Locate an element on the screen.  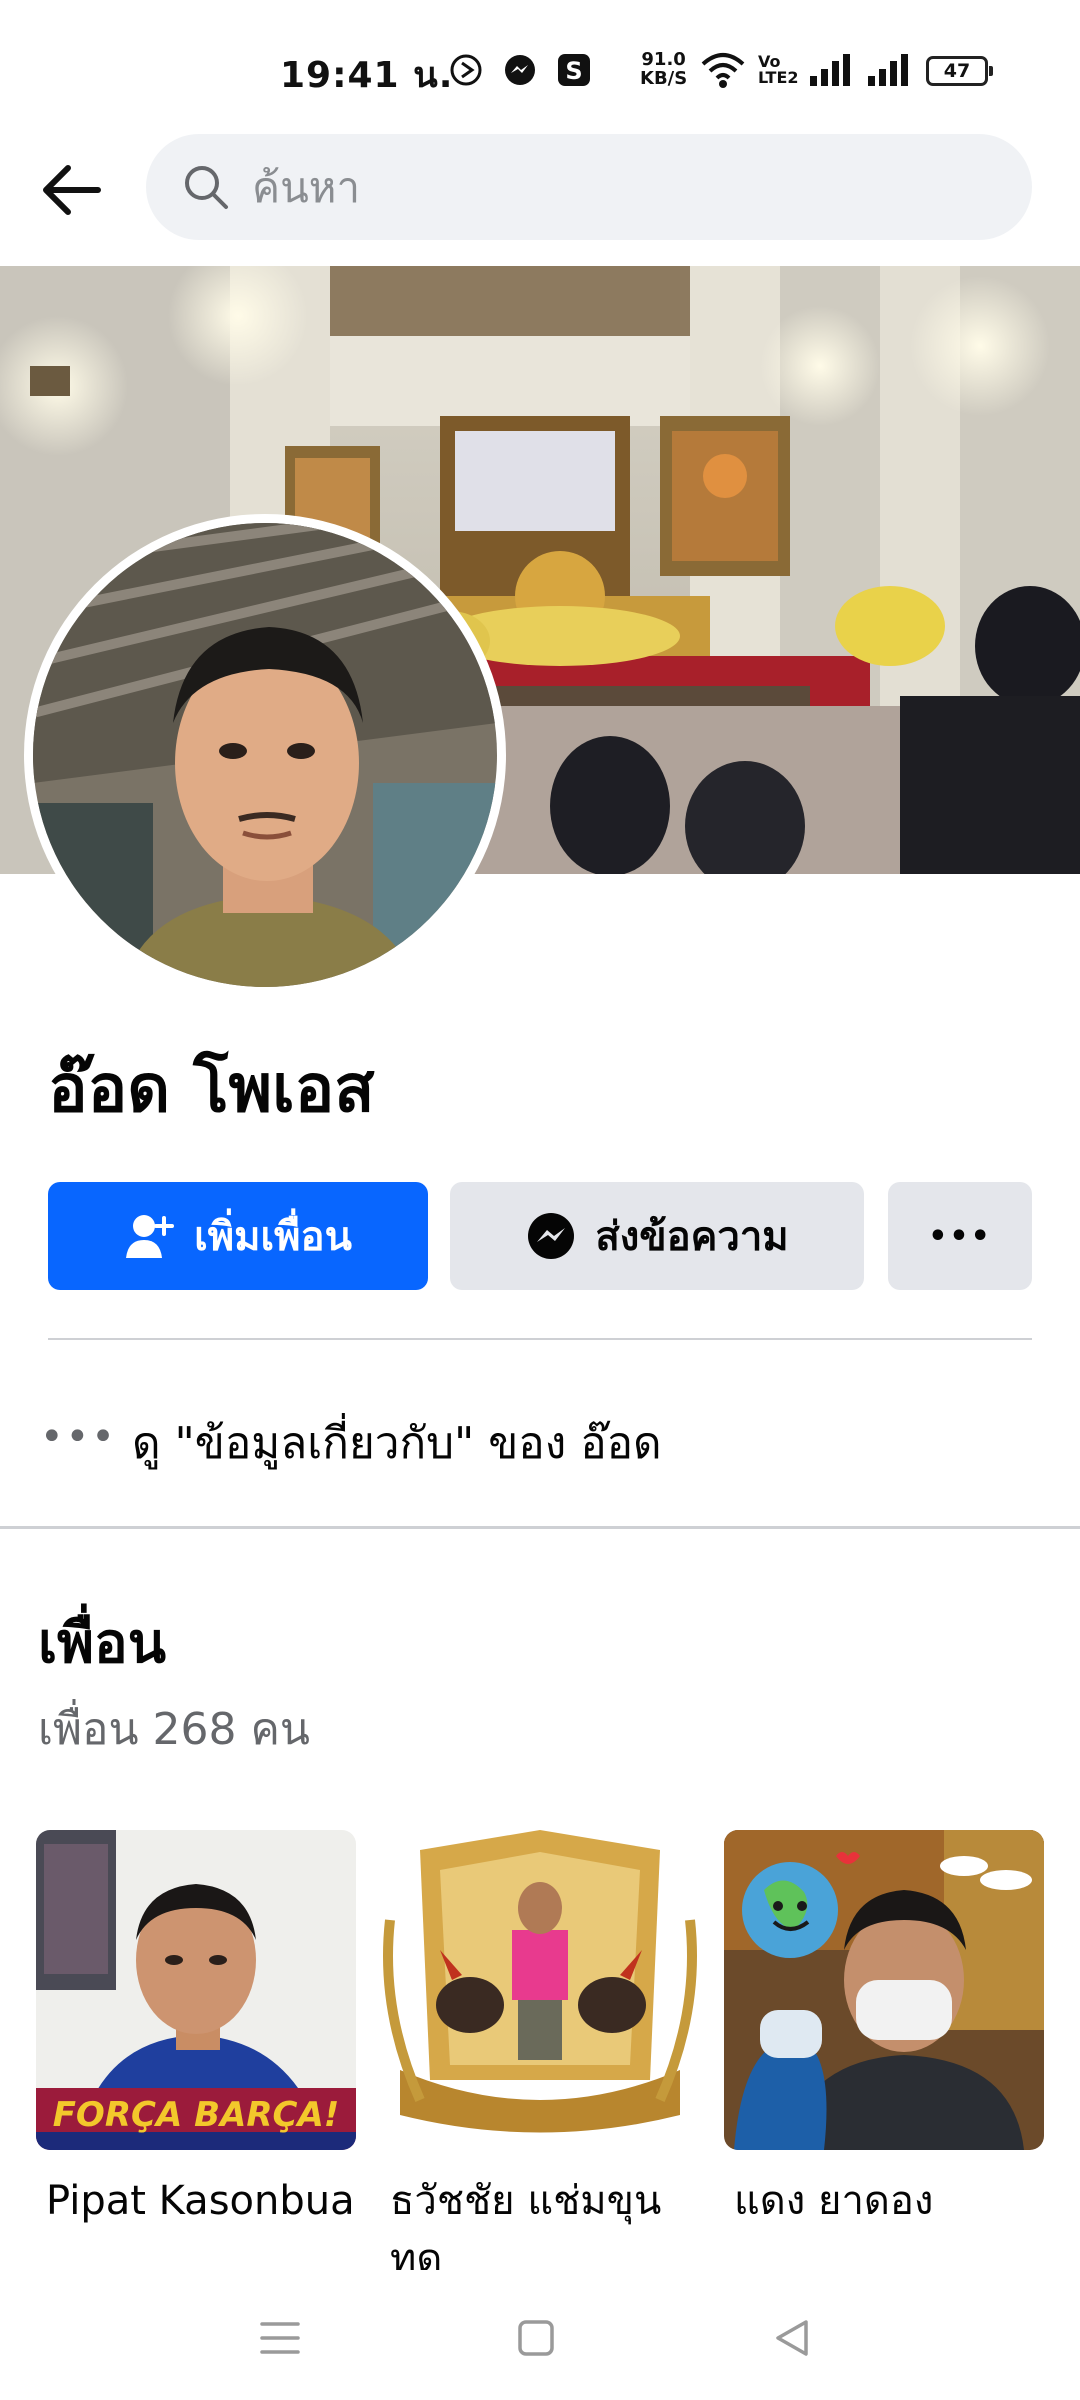
signal-sim1-icon is located at coordinates (830, 70).